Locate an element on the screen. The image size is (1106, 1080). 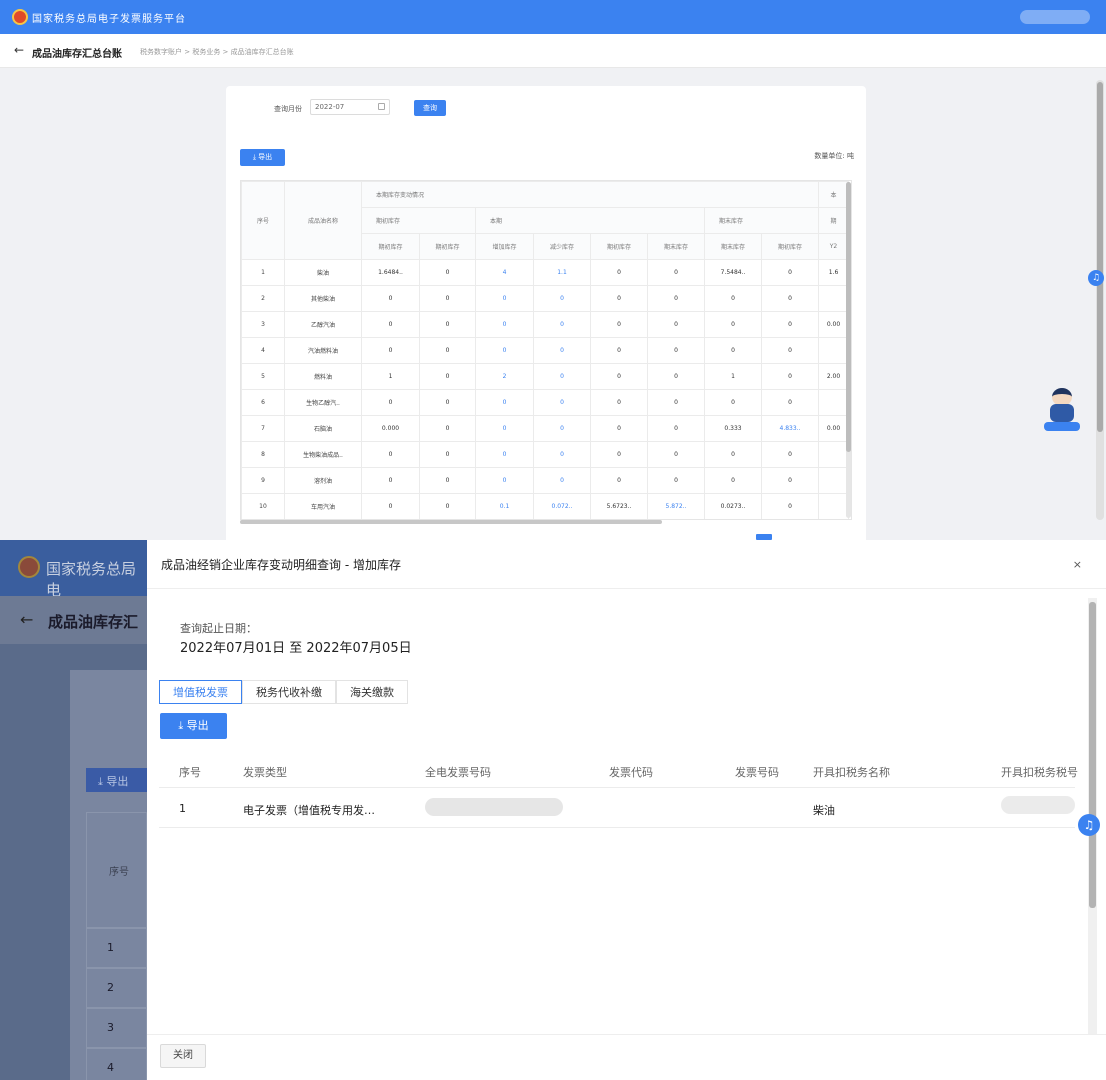
column-header: 增加库存 is located at coordinates (504, 246).